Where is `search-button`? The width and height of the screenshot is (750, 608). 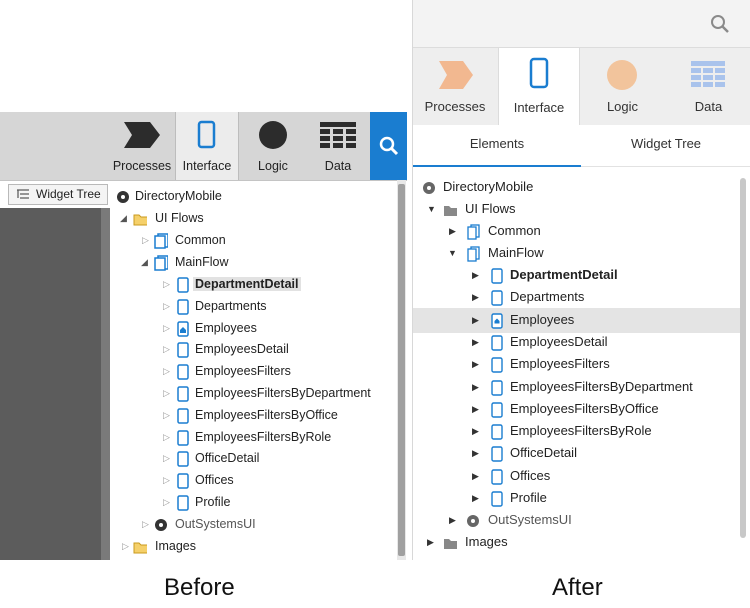
search-button is located at coordinates (388, 146).